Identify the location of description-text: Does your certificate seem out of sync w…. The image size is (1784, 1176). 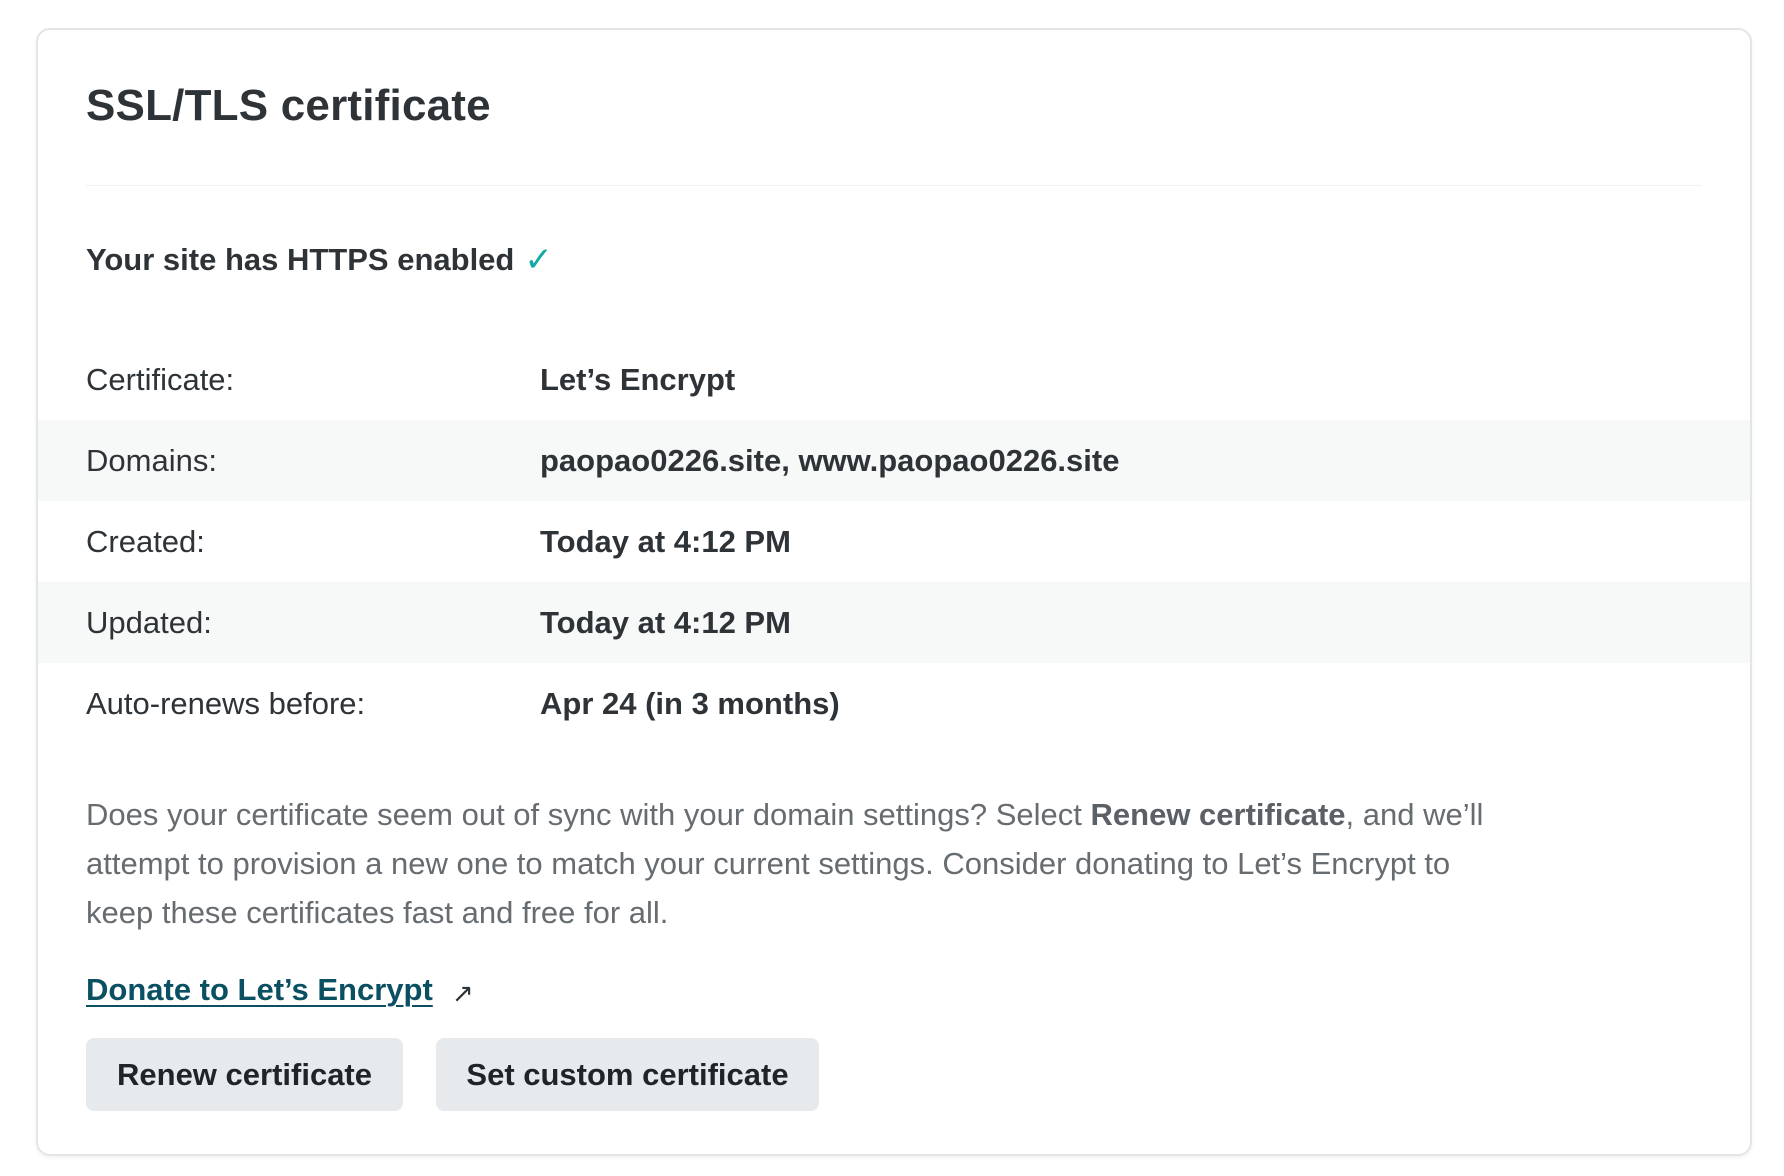
(588, 814).